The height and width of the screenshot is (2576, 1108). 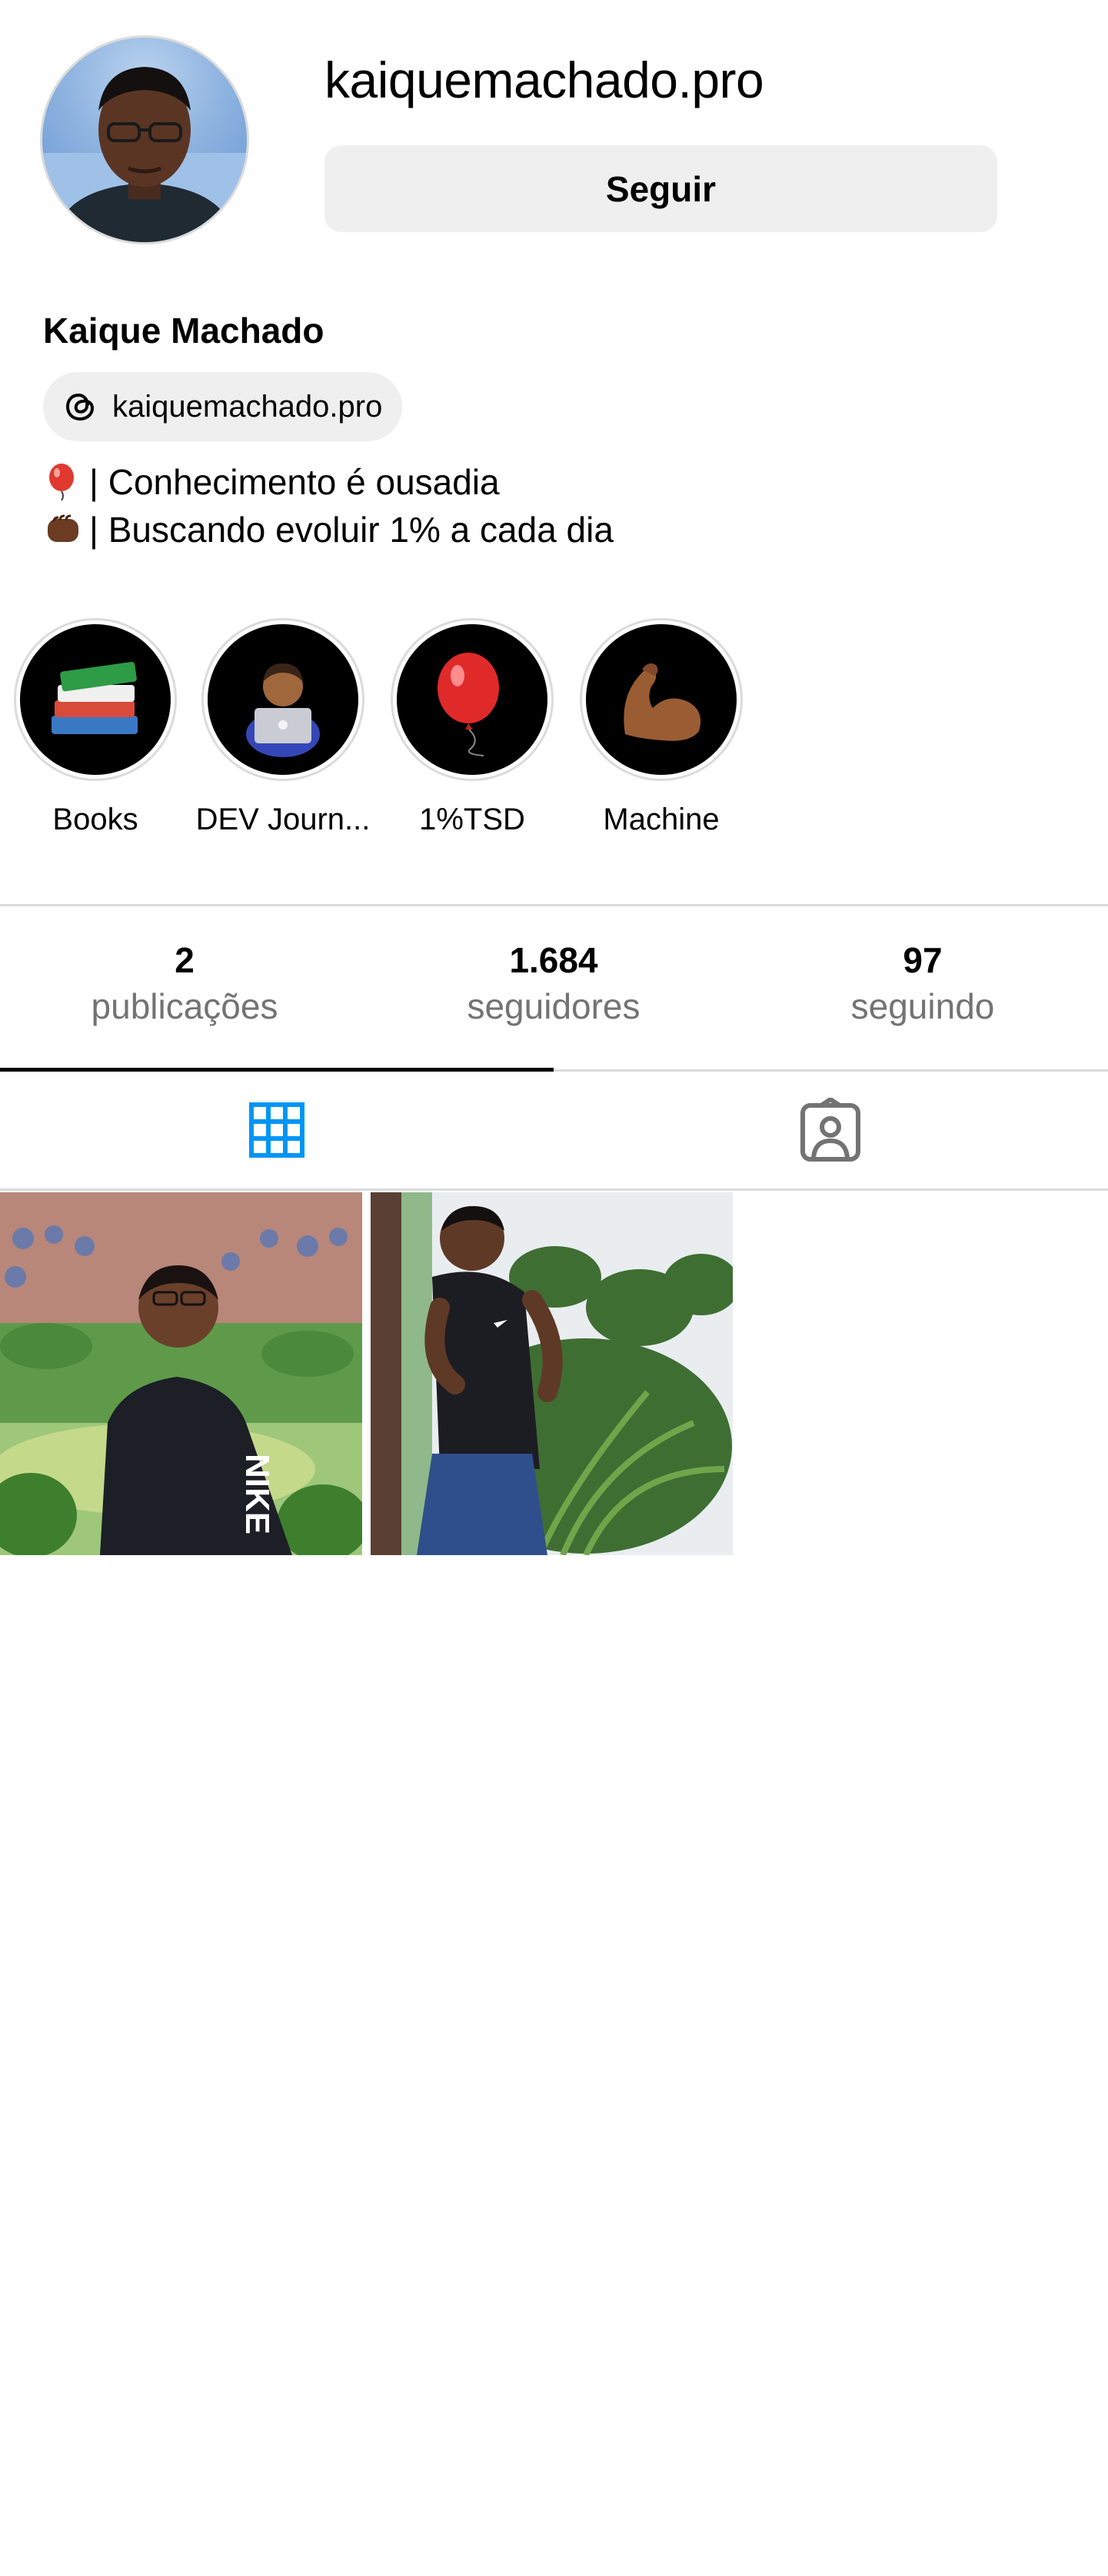 I want to click on post-image-1: NIKE, so click(x=181, y=1373).